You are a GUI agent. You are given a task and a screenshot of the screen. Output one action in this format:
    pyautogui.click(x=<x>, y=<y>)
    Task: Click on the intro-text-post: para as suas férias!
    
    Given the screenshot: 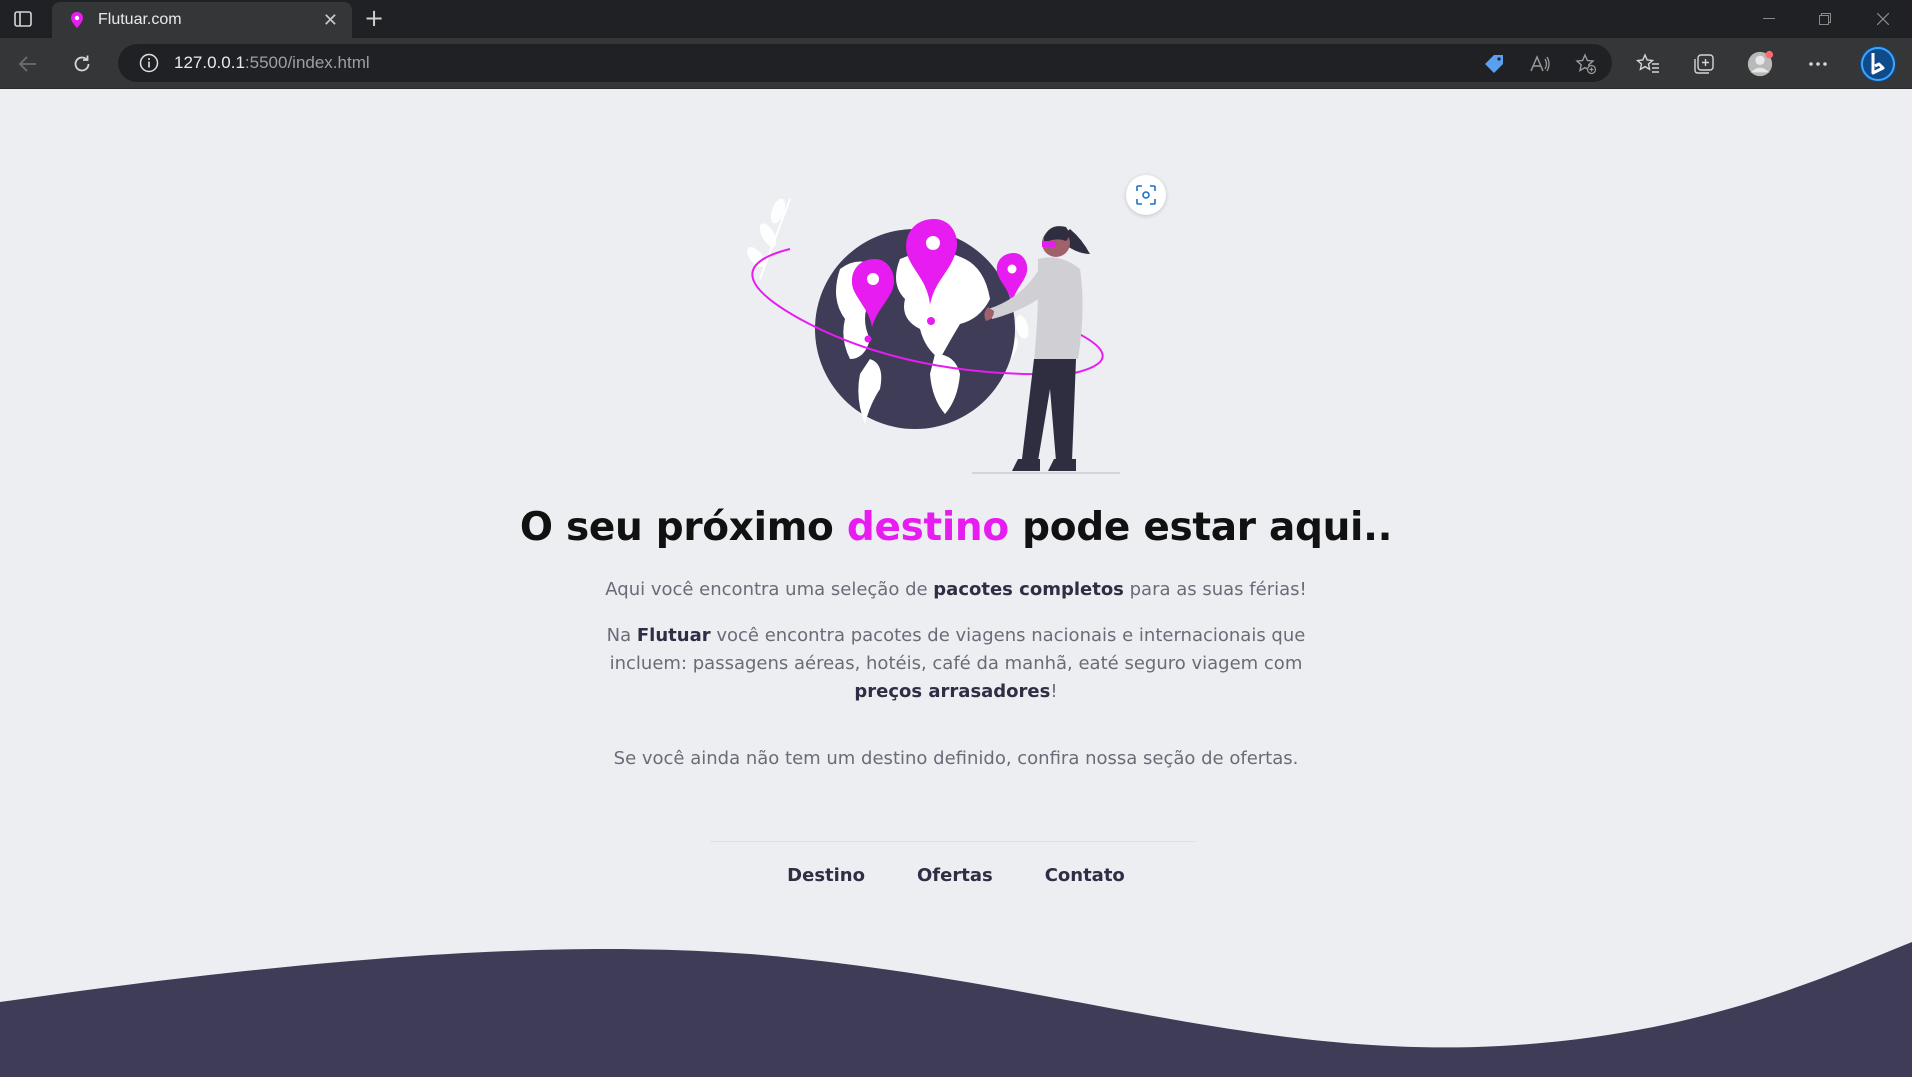 What is the action you would take?
    pyautogui.click(x=1215, y=589)
    